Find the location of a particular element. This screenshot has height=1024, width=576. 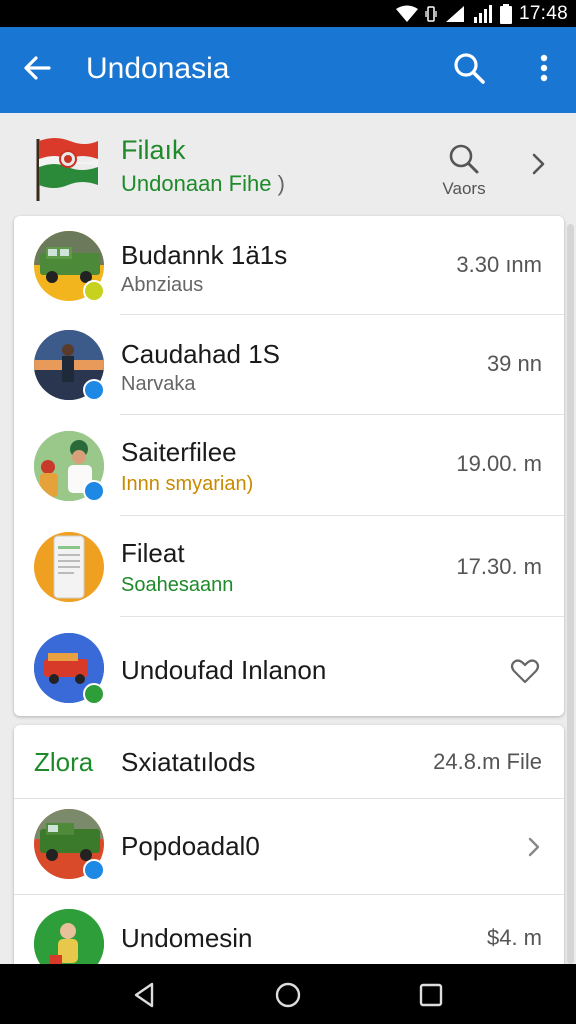

files-header-row: Zlora Sxiatatılods 24.8.m File is located at coordinates (289, 762).